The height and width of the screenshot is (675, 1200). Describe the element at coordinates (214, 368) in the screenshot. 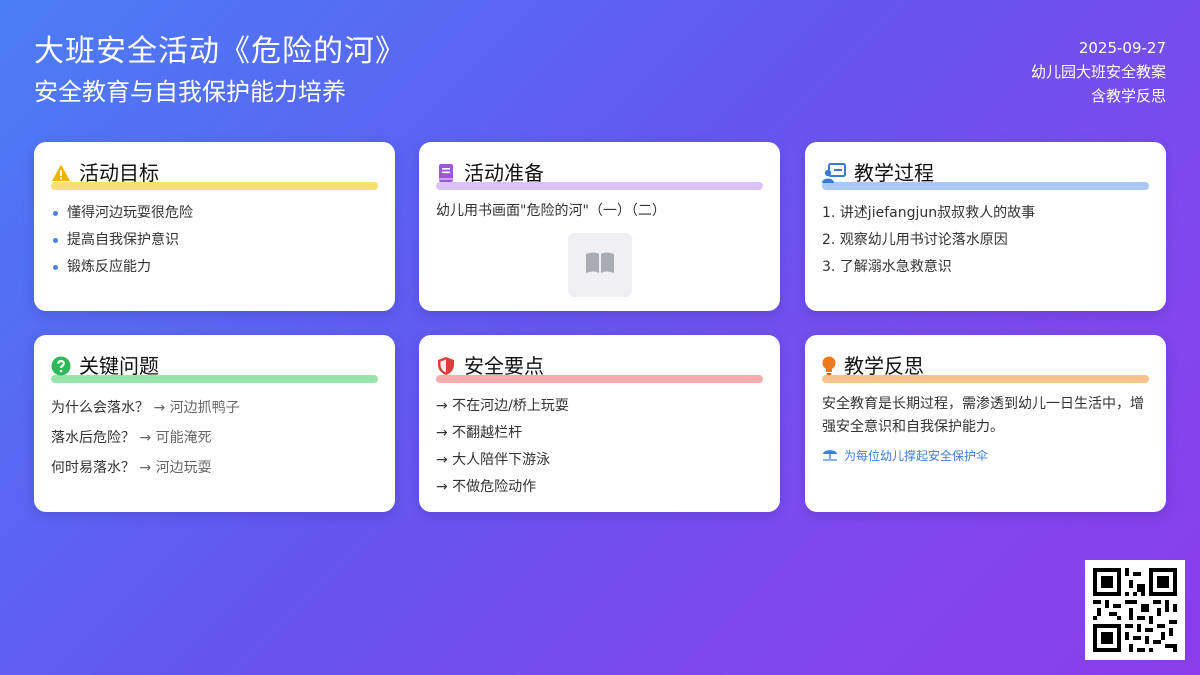

I see `card-header: 关键问题` at that location.